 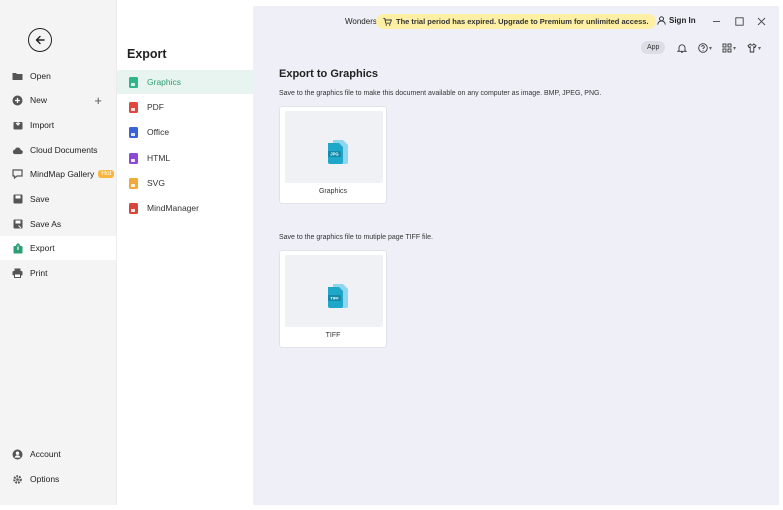 I want to click on format-item-html: HTML, so click(x=185, y=158).